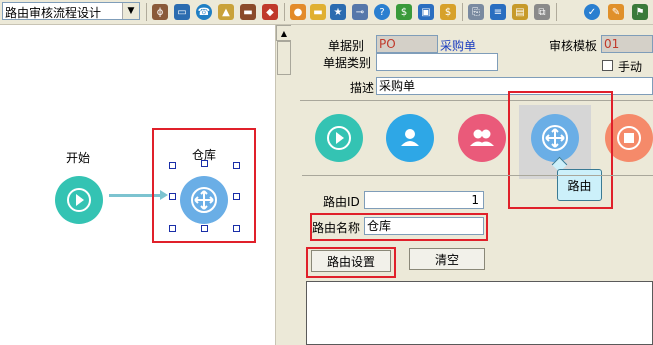 Image resolution: width=653 pixels, height=345 pixels. I want to click on divider, so click(477, 175).